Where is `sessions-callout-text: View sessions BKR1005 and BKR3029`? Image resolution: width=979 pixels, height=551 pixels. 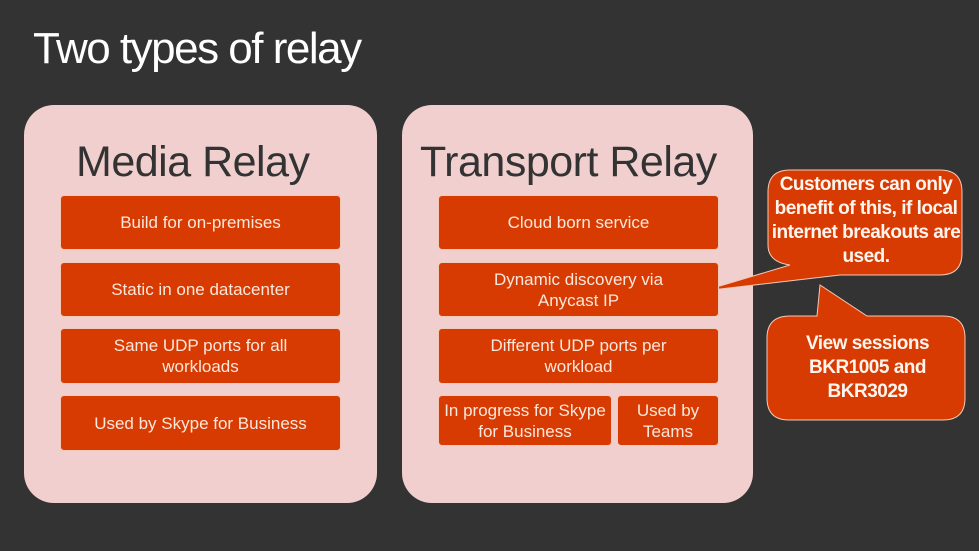 sessions-callout-text: View sessions BKR1005 and BKR3029 is located at coordinates (867, 367).